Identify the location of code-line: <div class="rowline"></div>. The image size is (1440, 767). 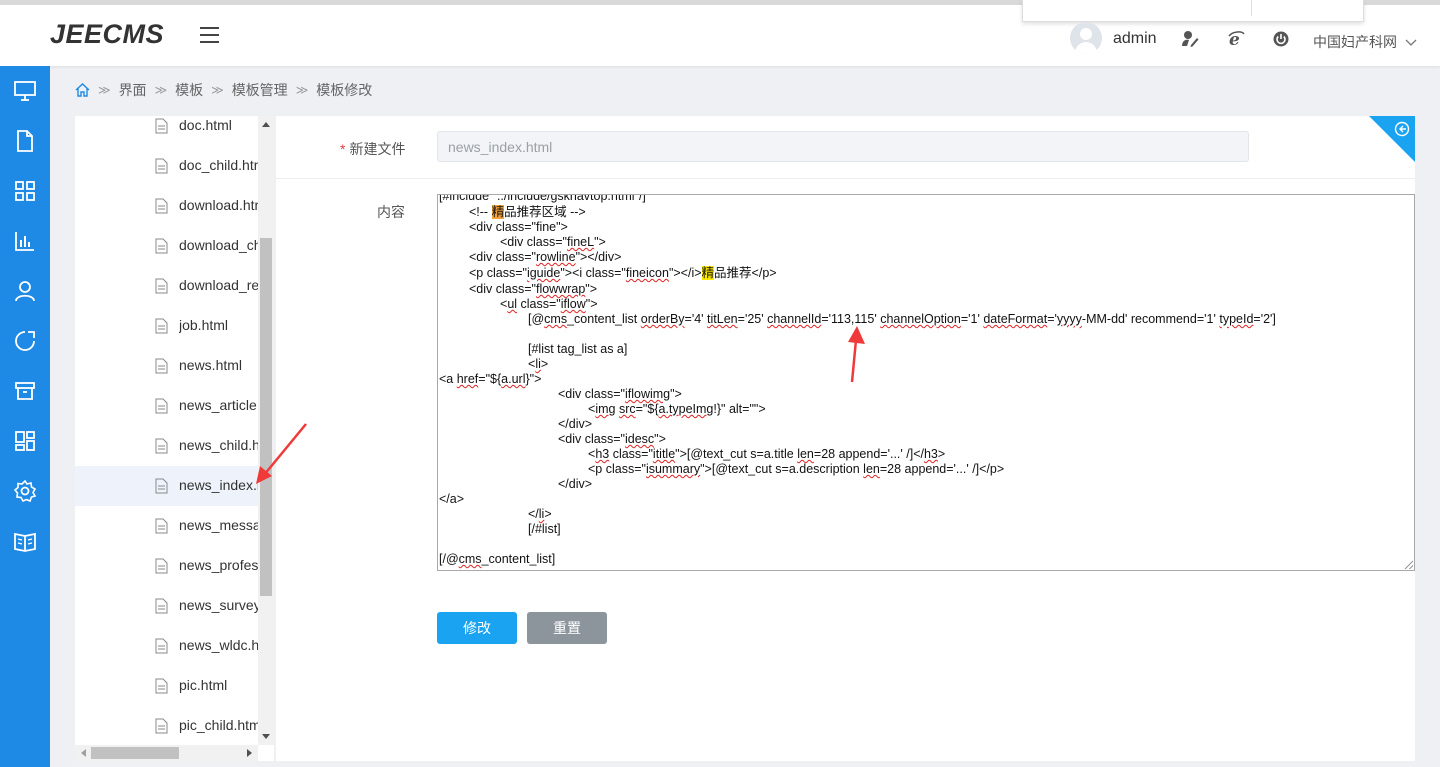
(545, 257).